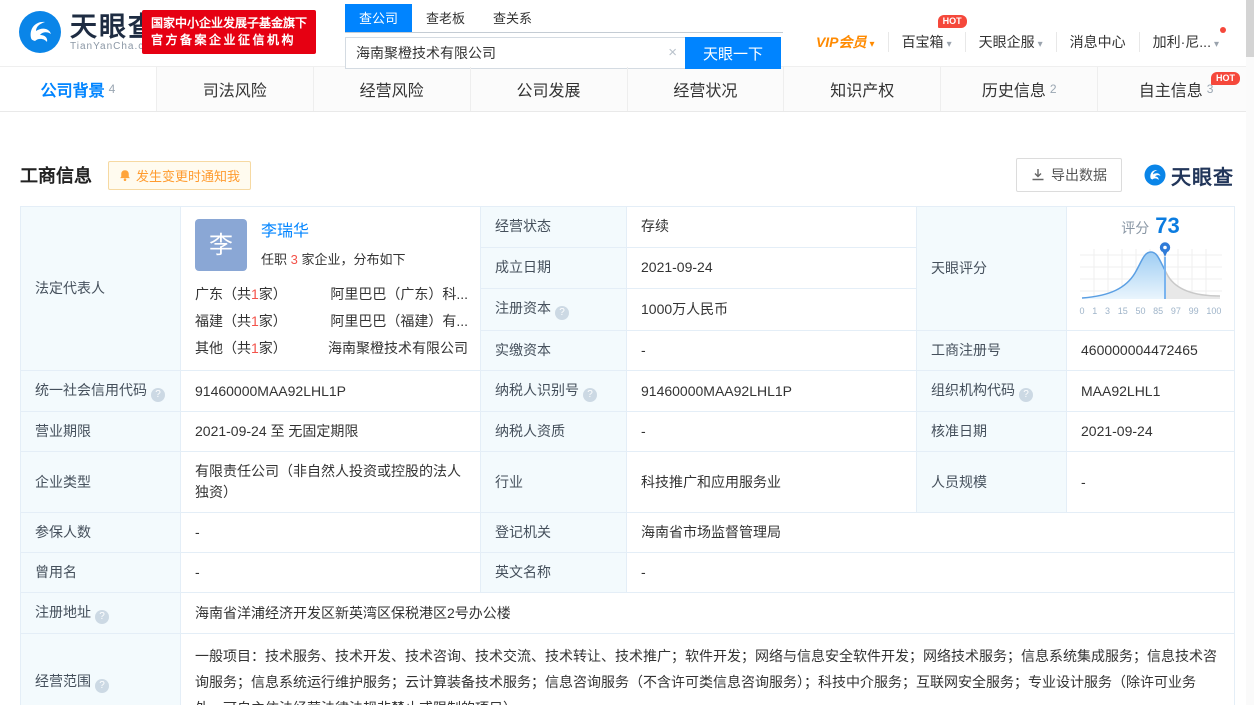 The height and width of the screenshot is (705, 1254). Describe the element at coordinates (845, 42) in the screenshot. I see `nav-vip: VIP会员 ▾` at that location.